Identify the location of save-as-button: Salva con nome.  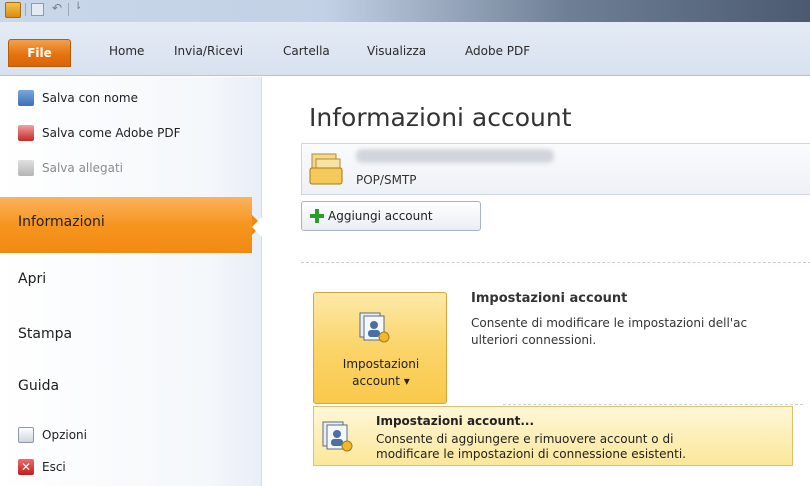
(78, 98).